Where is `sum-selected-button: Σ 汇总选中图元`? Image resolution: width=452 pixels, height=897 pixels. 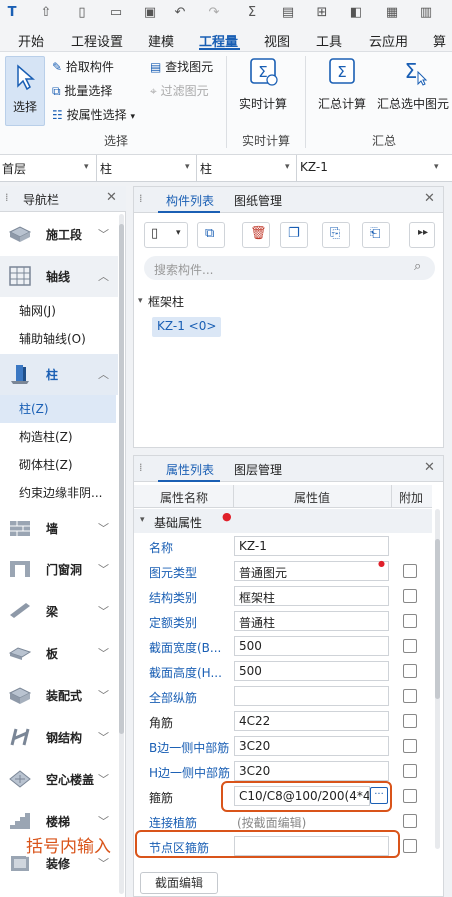
sum-selected-button: Σ 汇总选中图元 is located at coordinates (413, 84).